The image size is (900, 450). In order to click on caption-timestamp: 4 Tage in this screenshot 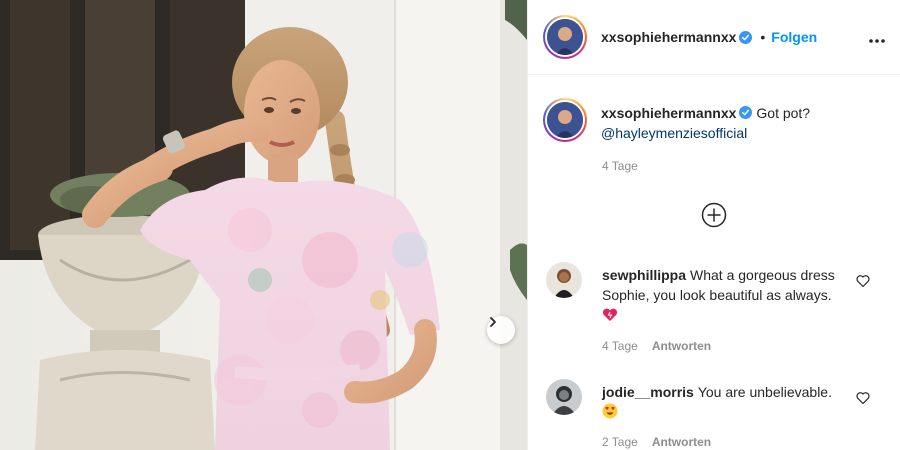, I will do `click(620, 166)`.